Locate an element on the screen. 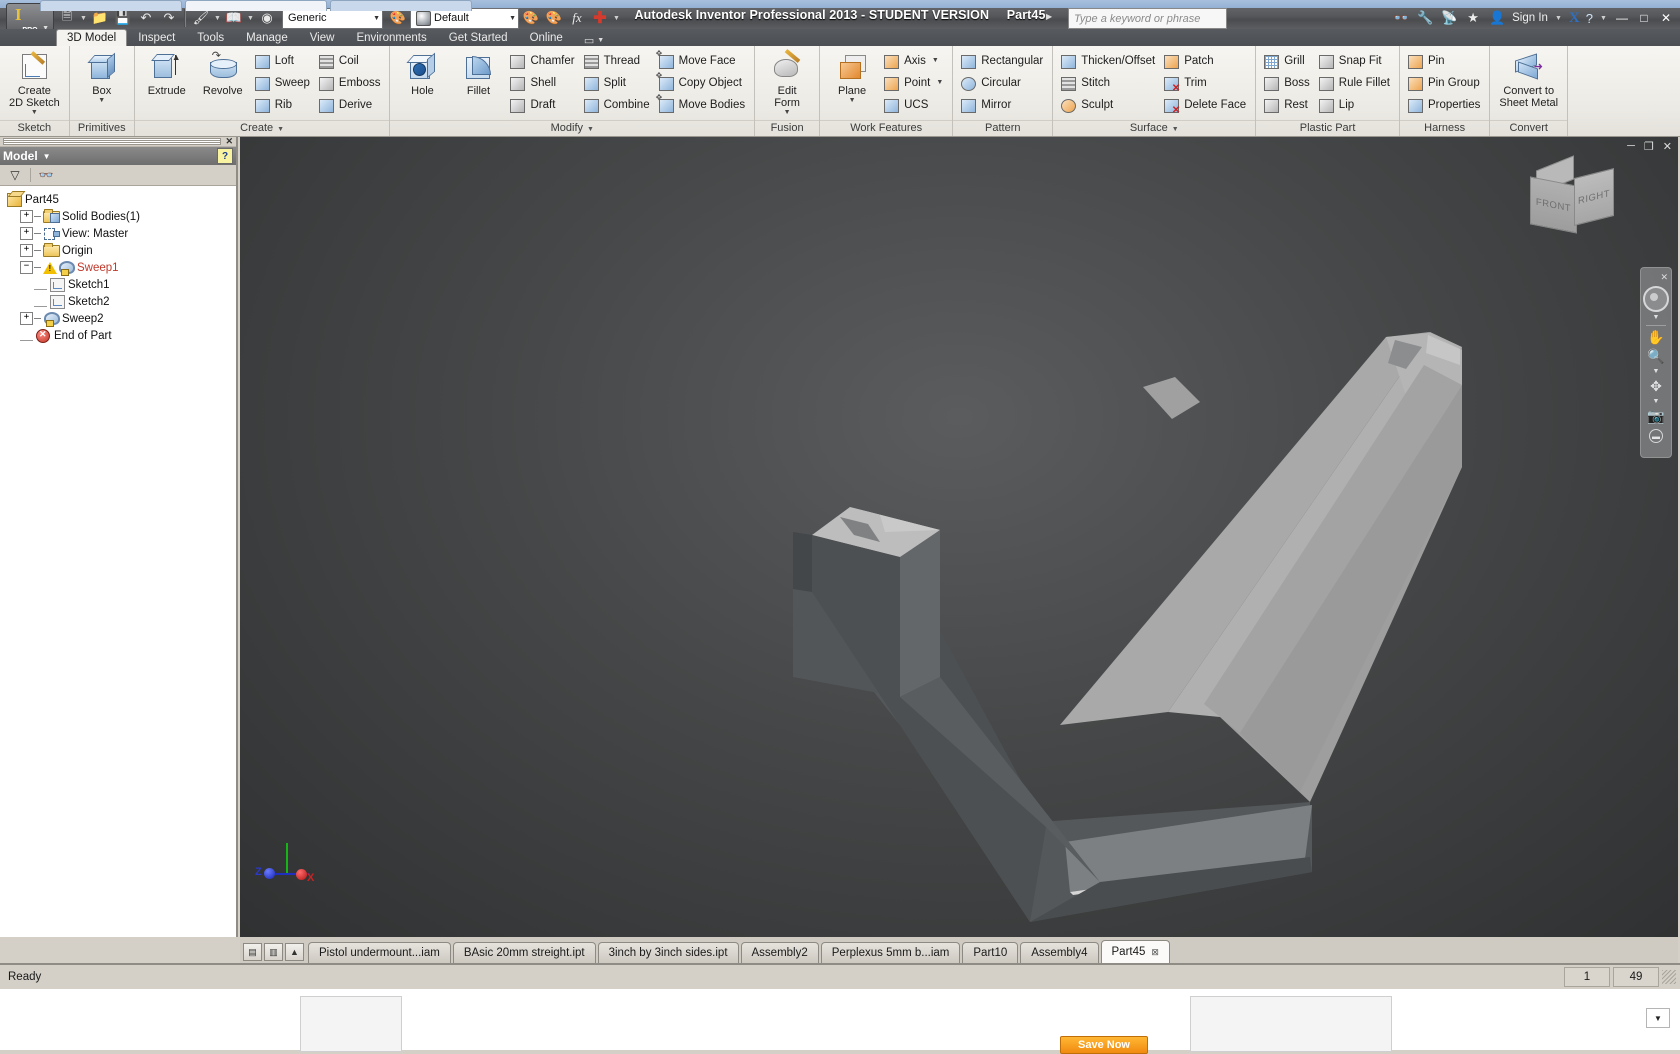 The width and height of the screenshot is (1680, 1054). autodesk-exchange-icon: X is located at coordinates (1574, 18).